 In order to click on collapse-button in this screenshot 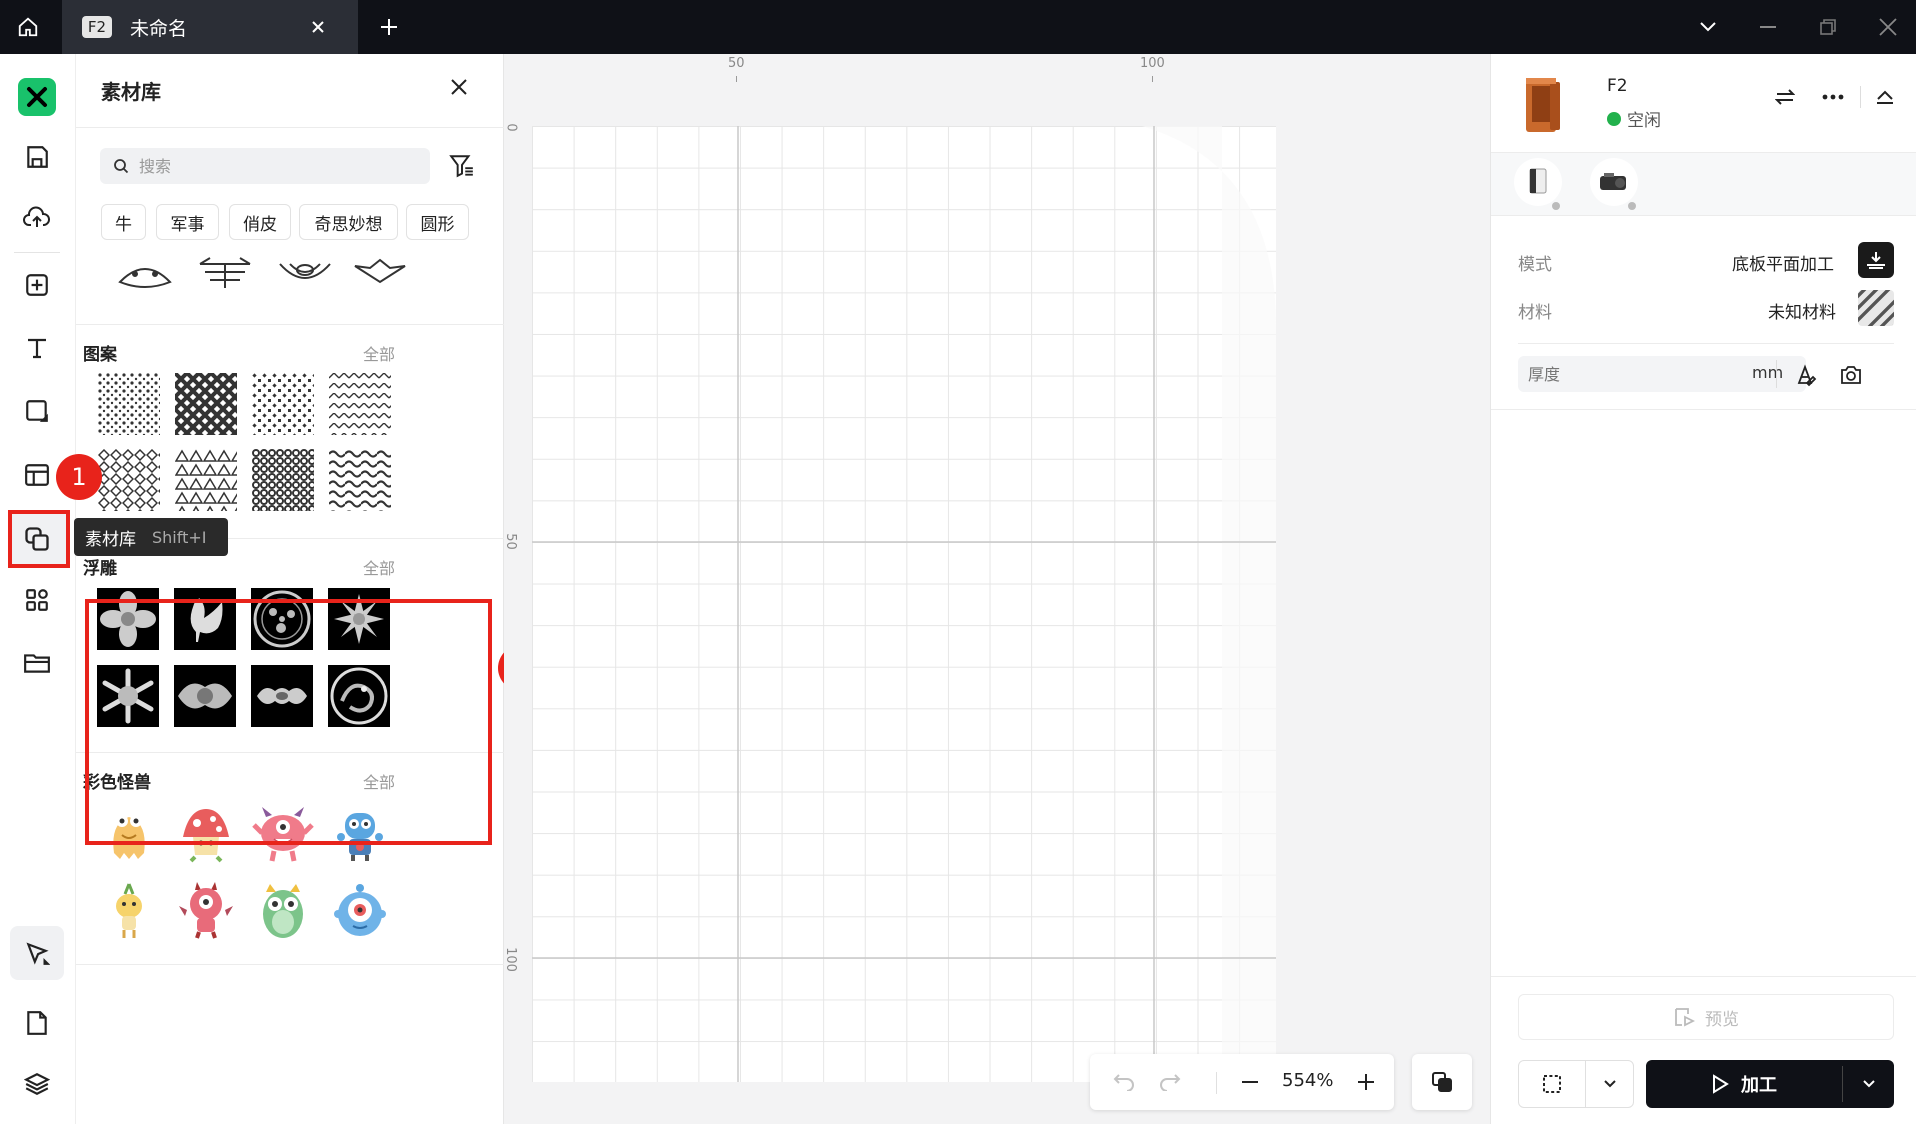, I will do `click(1885, 97)`.